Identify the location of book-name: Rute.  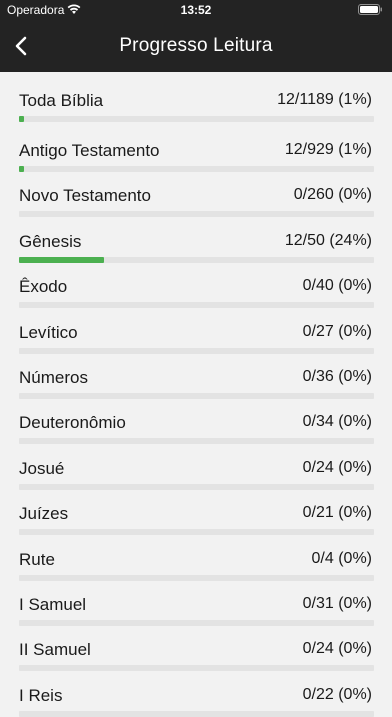
(37, 559).